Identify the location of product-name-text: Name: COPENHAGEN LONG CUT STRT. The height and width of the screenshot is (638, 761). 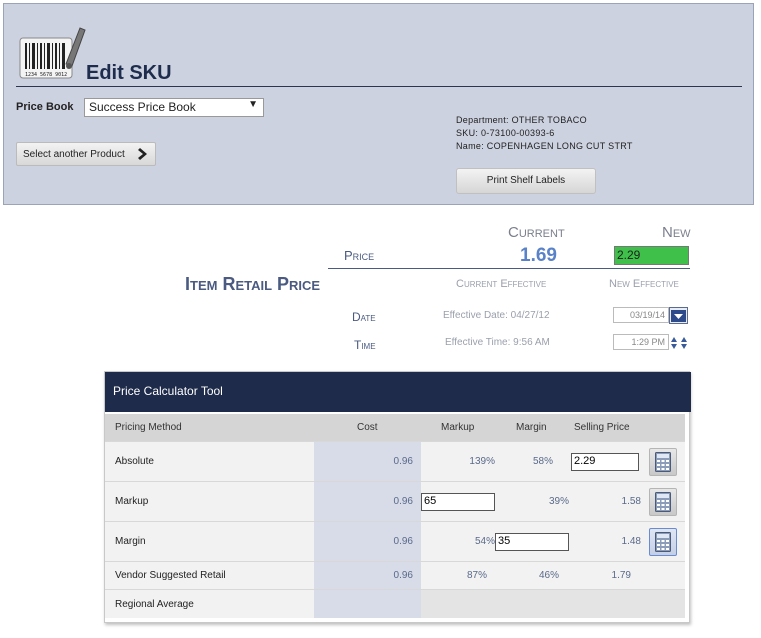
(544, 146).